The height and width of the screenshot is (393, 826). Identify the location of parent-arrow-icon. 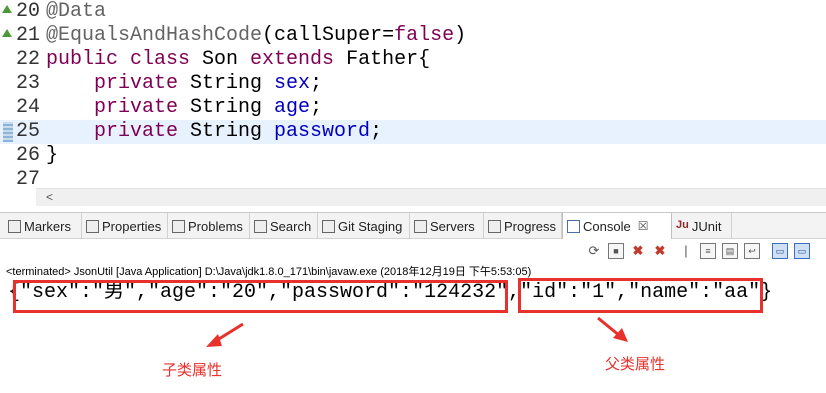
(612, 329).